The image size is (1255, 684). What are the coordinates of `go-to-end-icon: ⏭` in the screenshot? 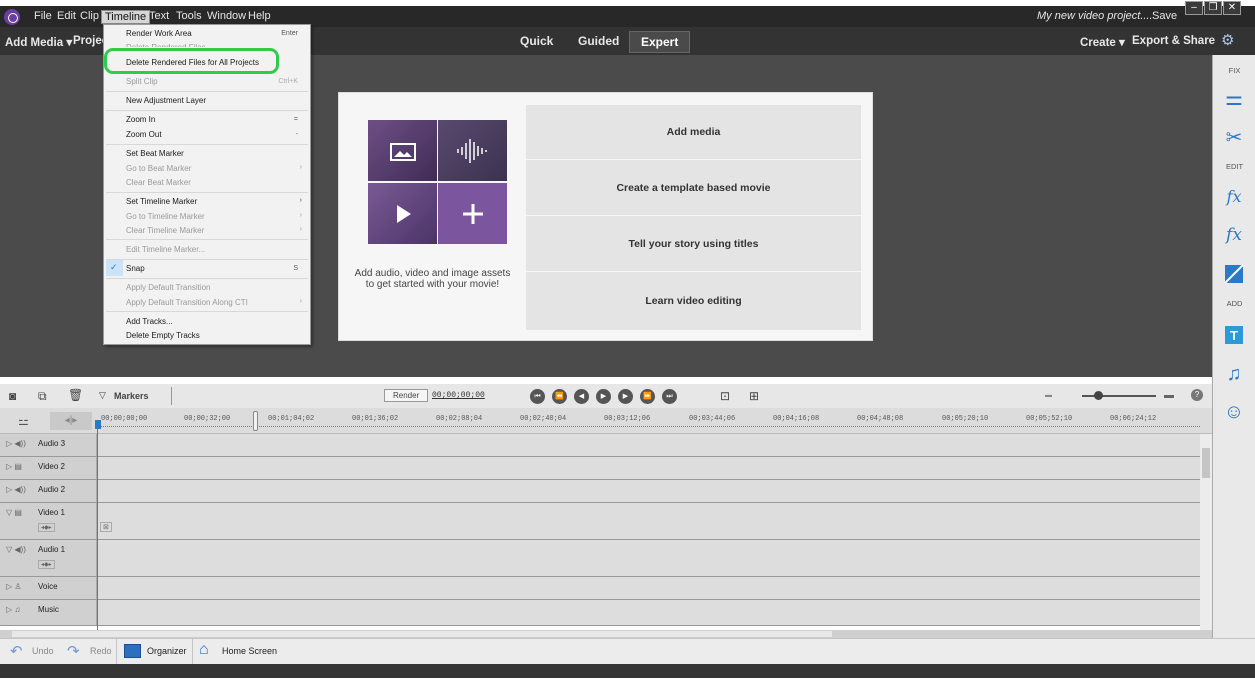 It's located at (669, 396).